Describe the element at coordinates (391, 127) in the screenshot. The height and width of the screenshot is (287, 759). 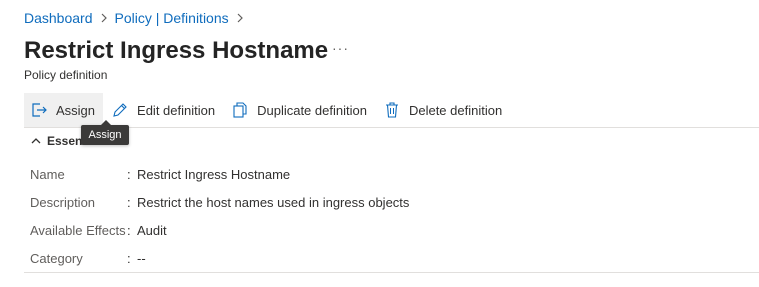
I see `toolbar-divider` at that location.